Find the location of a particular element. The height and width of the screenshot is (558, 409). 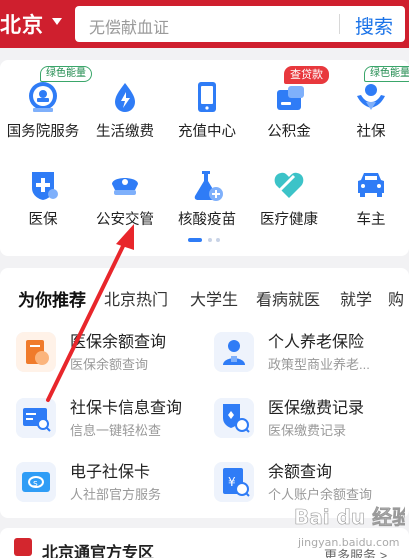

zone-title: 北京通官方专区 is located at coordinates (98, 551).